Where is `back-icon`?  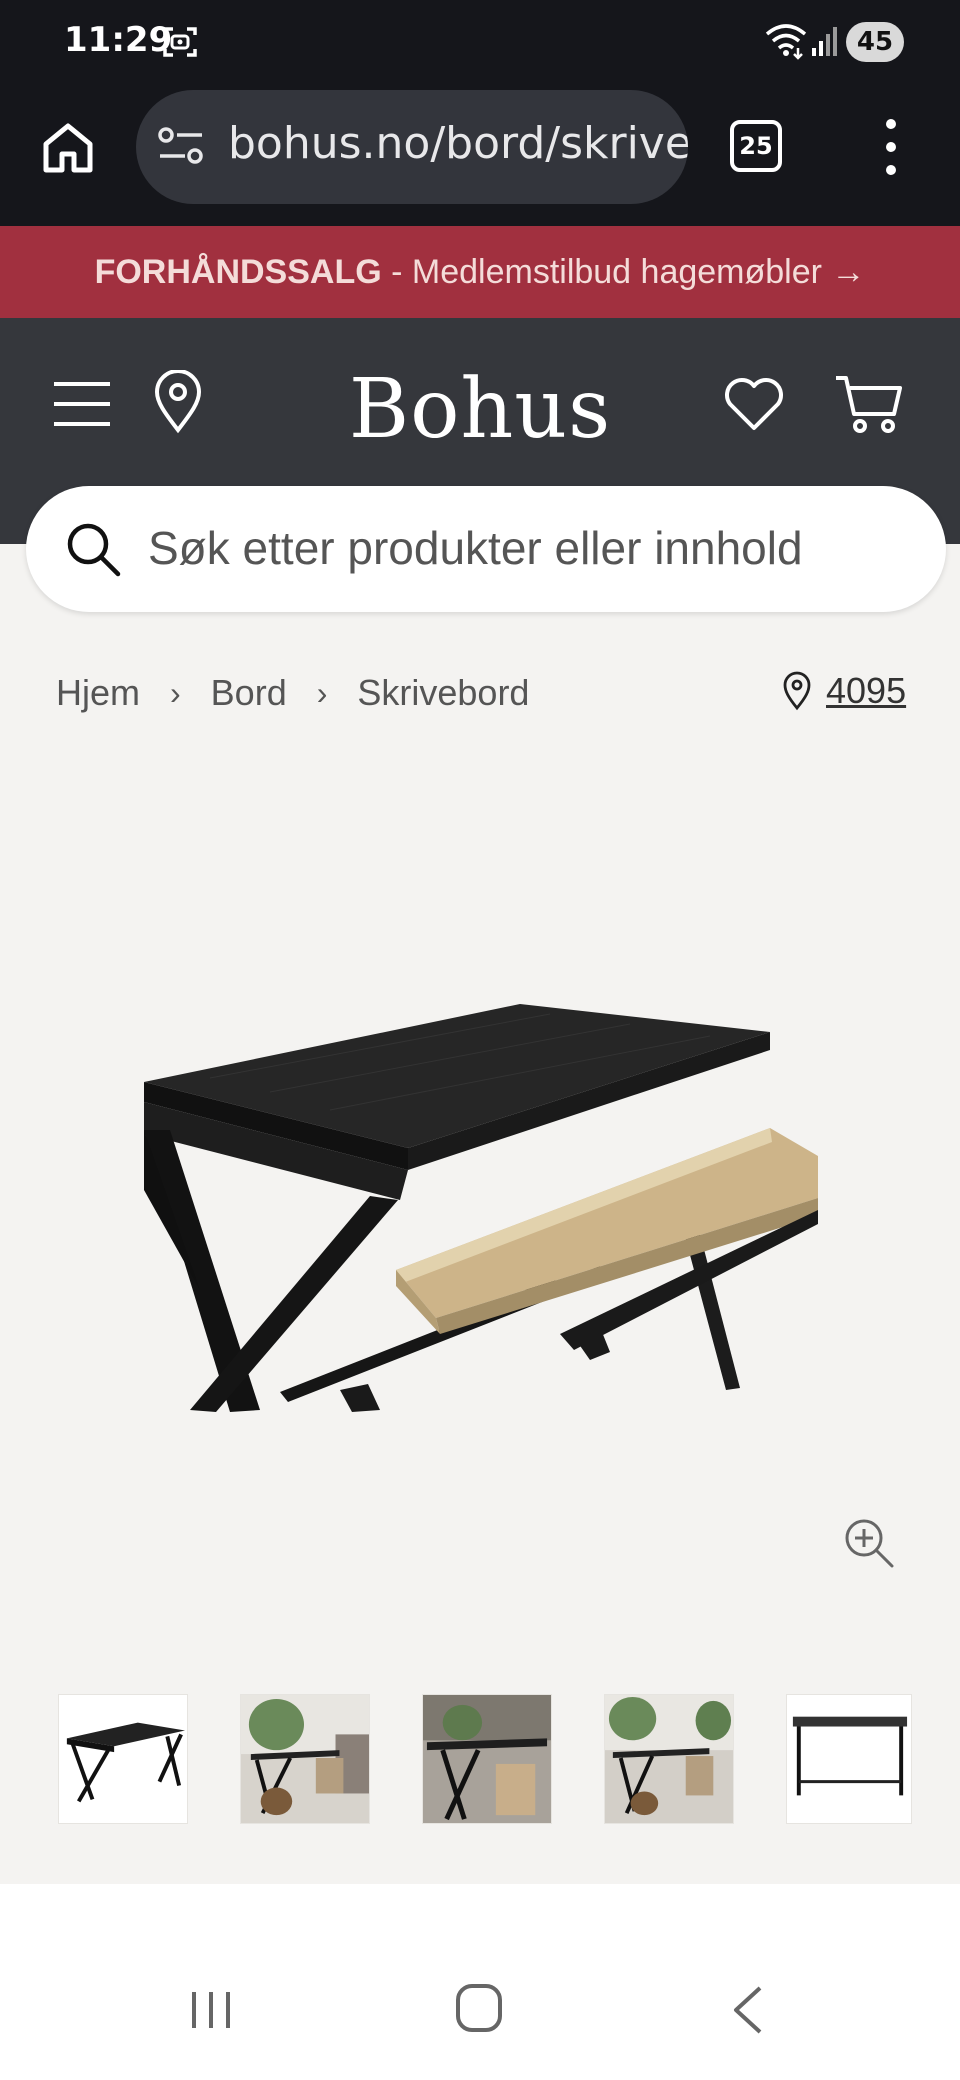
back-icon is located at coordinates (748, 2010).